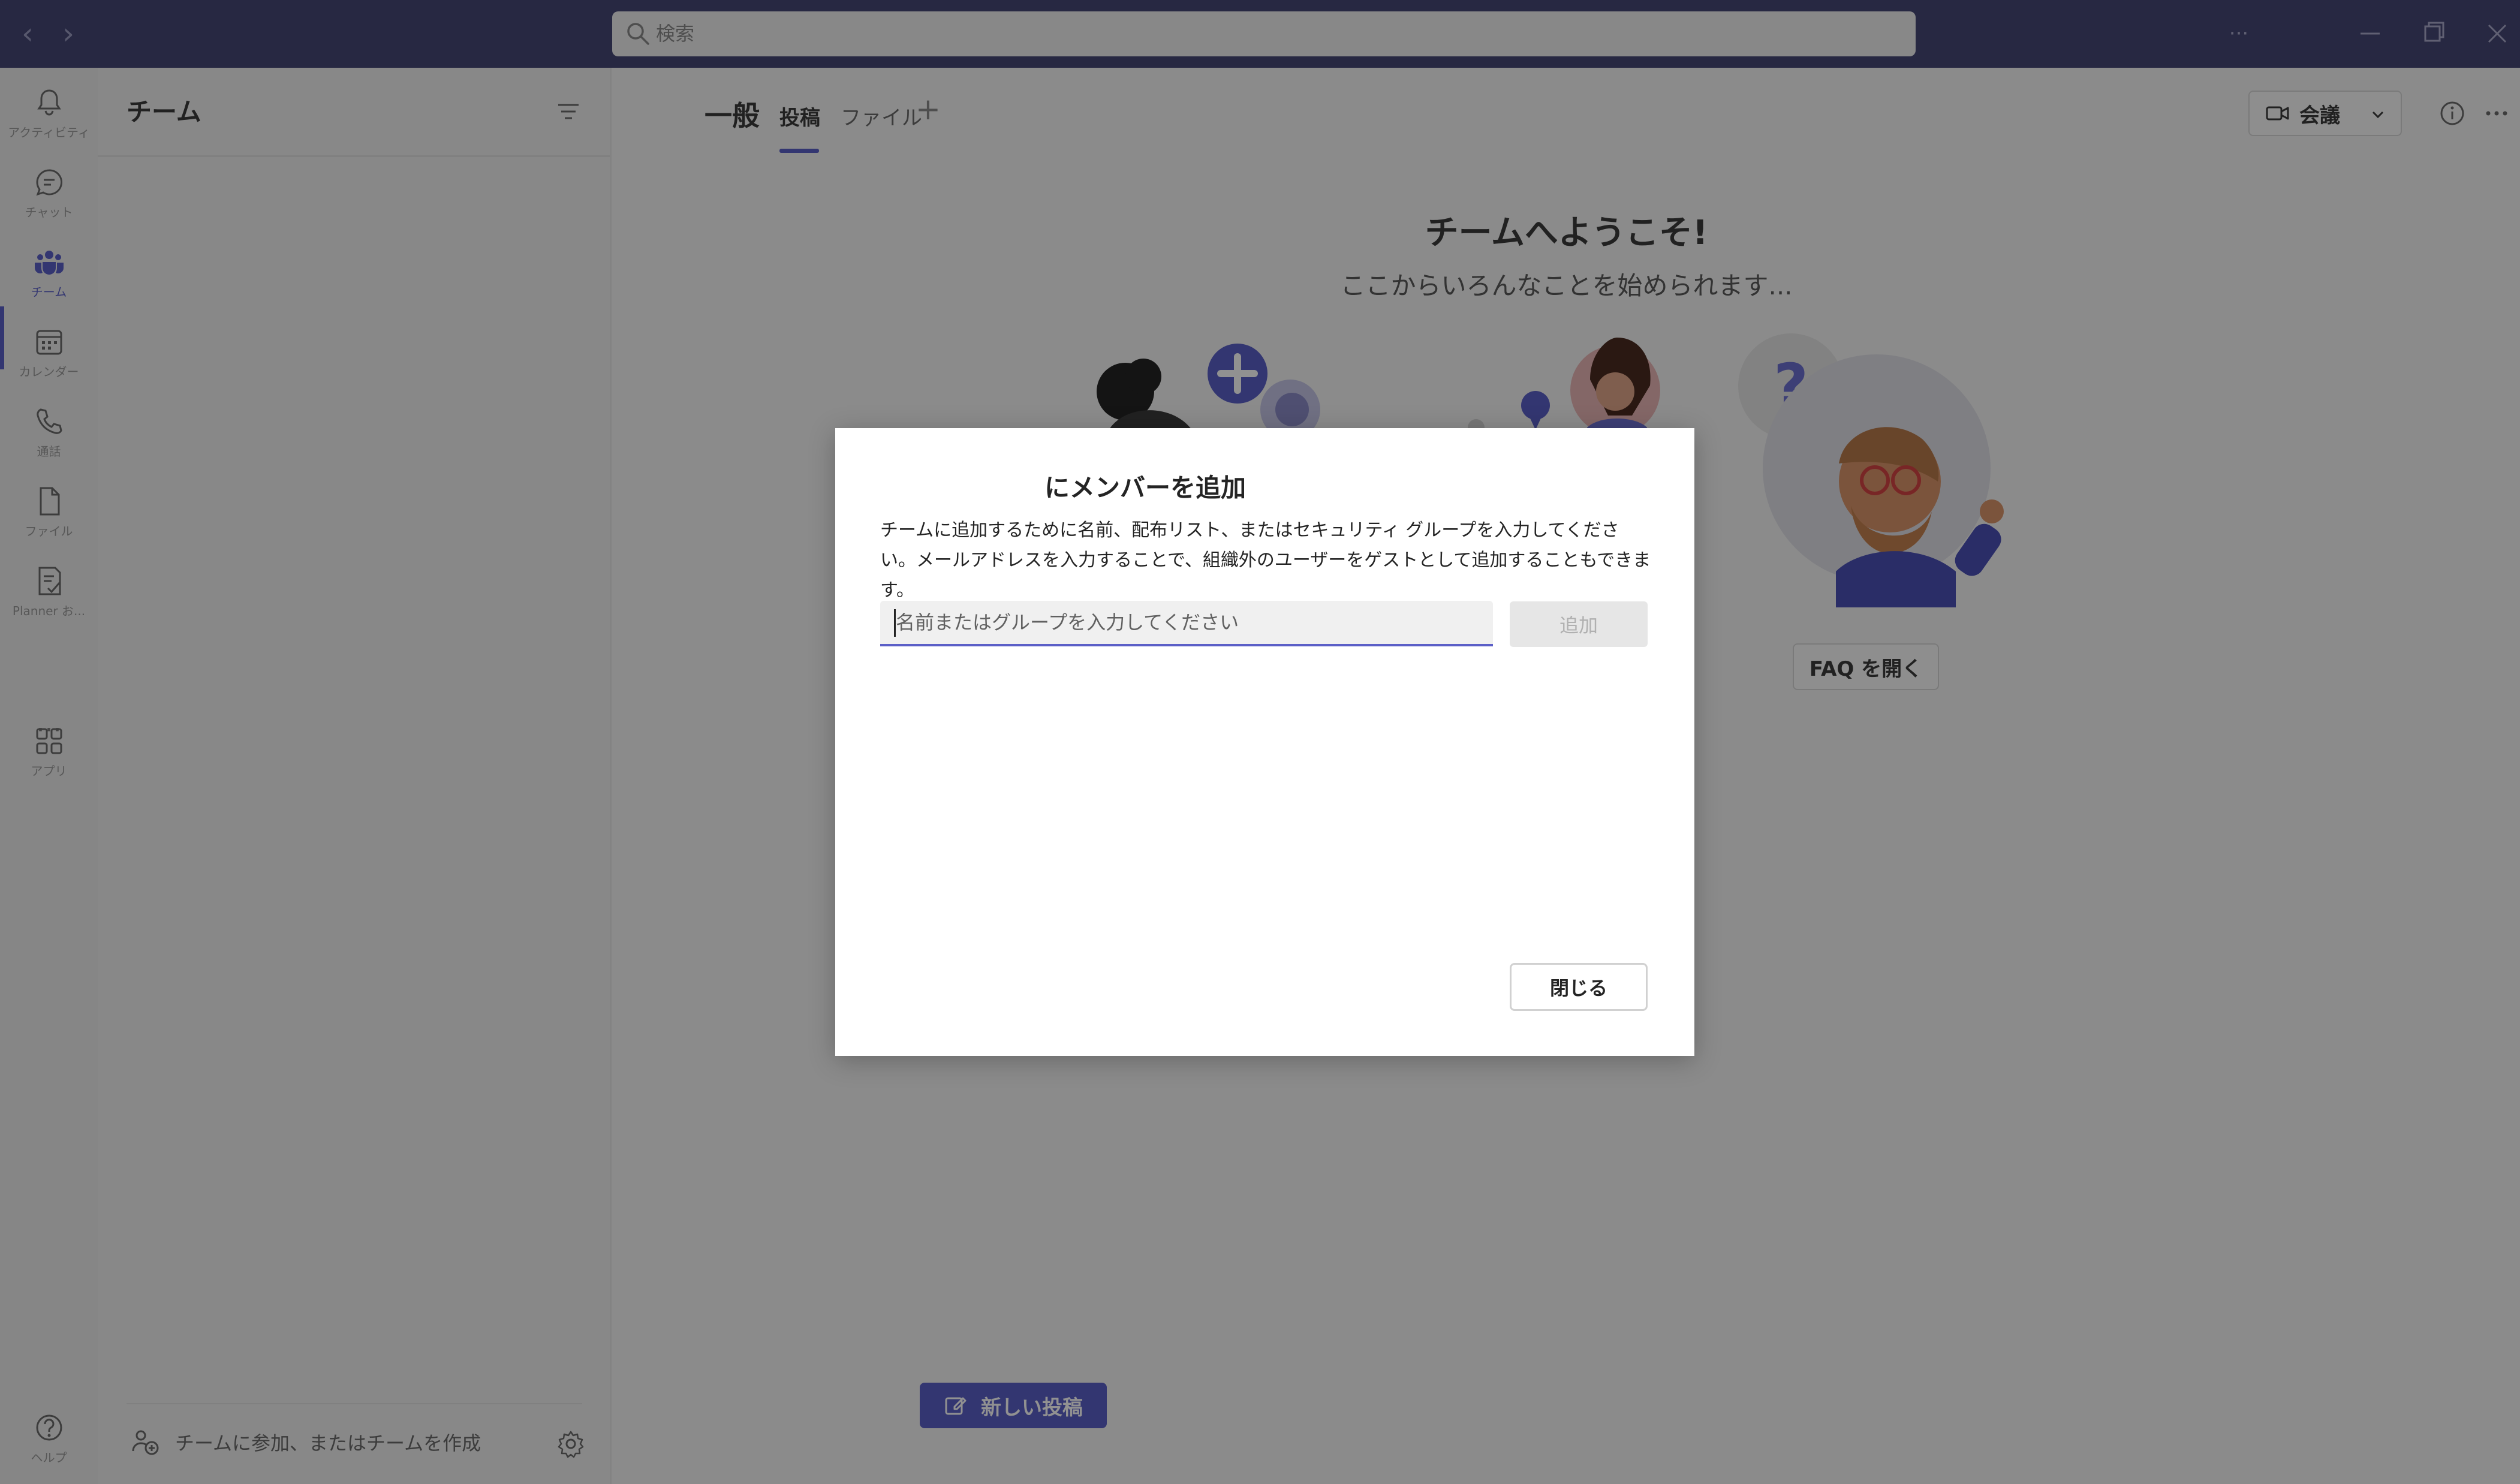 This screenshot has height=1484, width=2520. I want to click on text-caret, so click(895, 623).